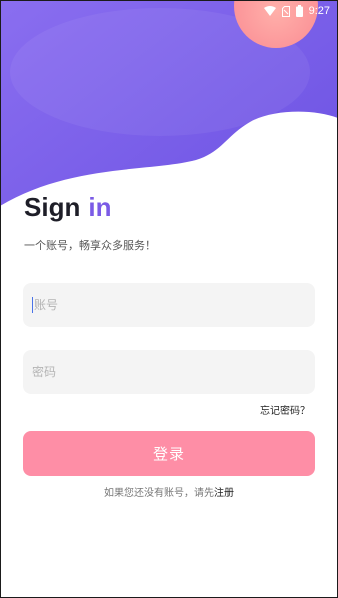 This screenshot has height=598, width=338. I want to click on register-prompt: 如果您还没有账号，请先注册, so click(169, 491).